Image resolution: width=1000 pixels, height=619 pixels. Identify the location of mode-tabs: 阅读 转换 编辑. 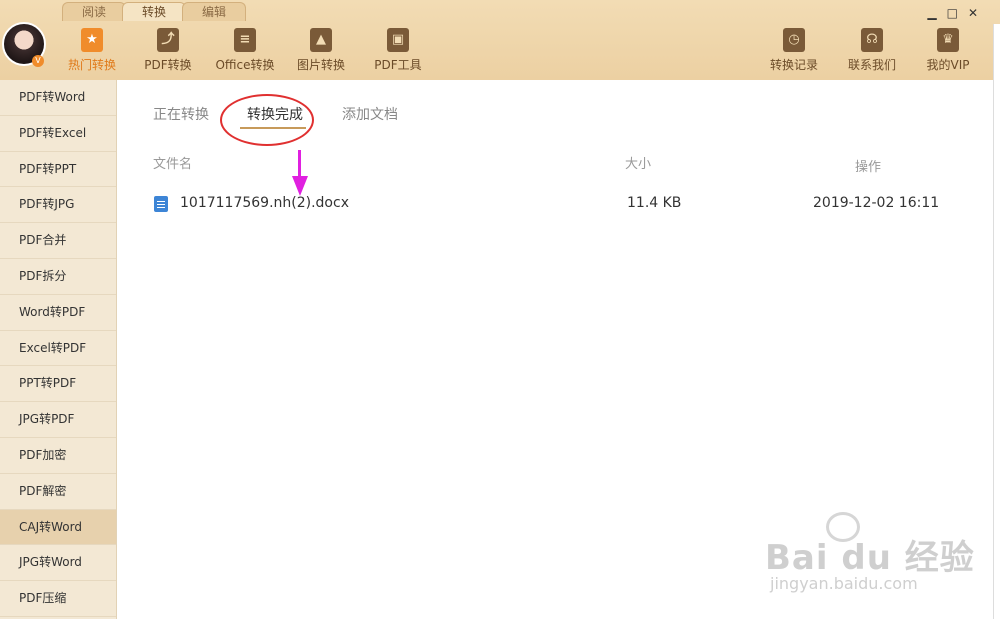
(154, 12).